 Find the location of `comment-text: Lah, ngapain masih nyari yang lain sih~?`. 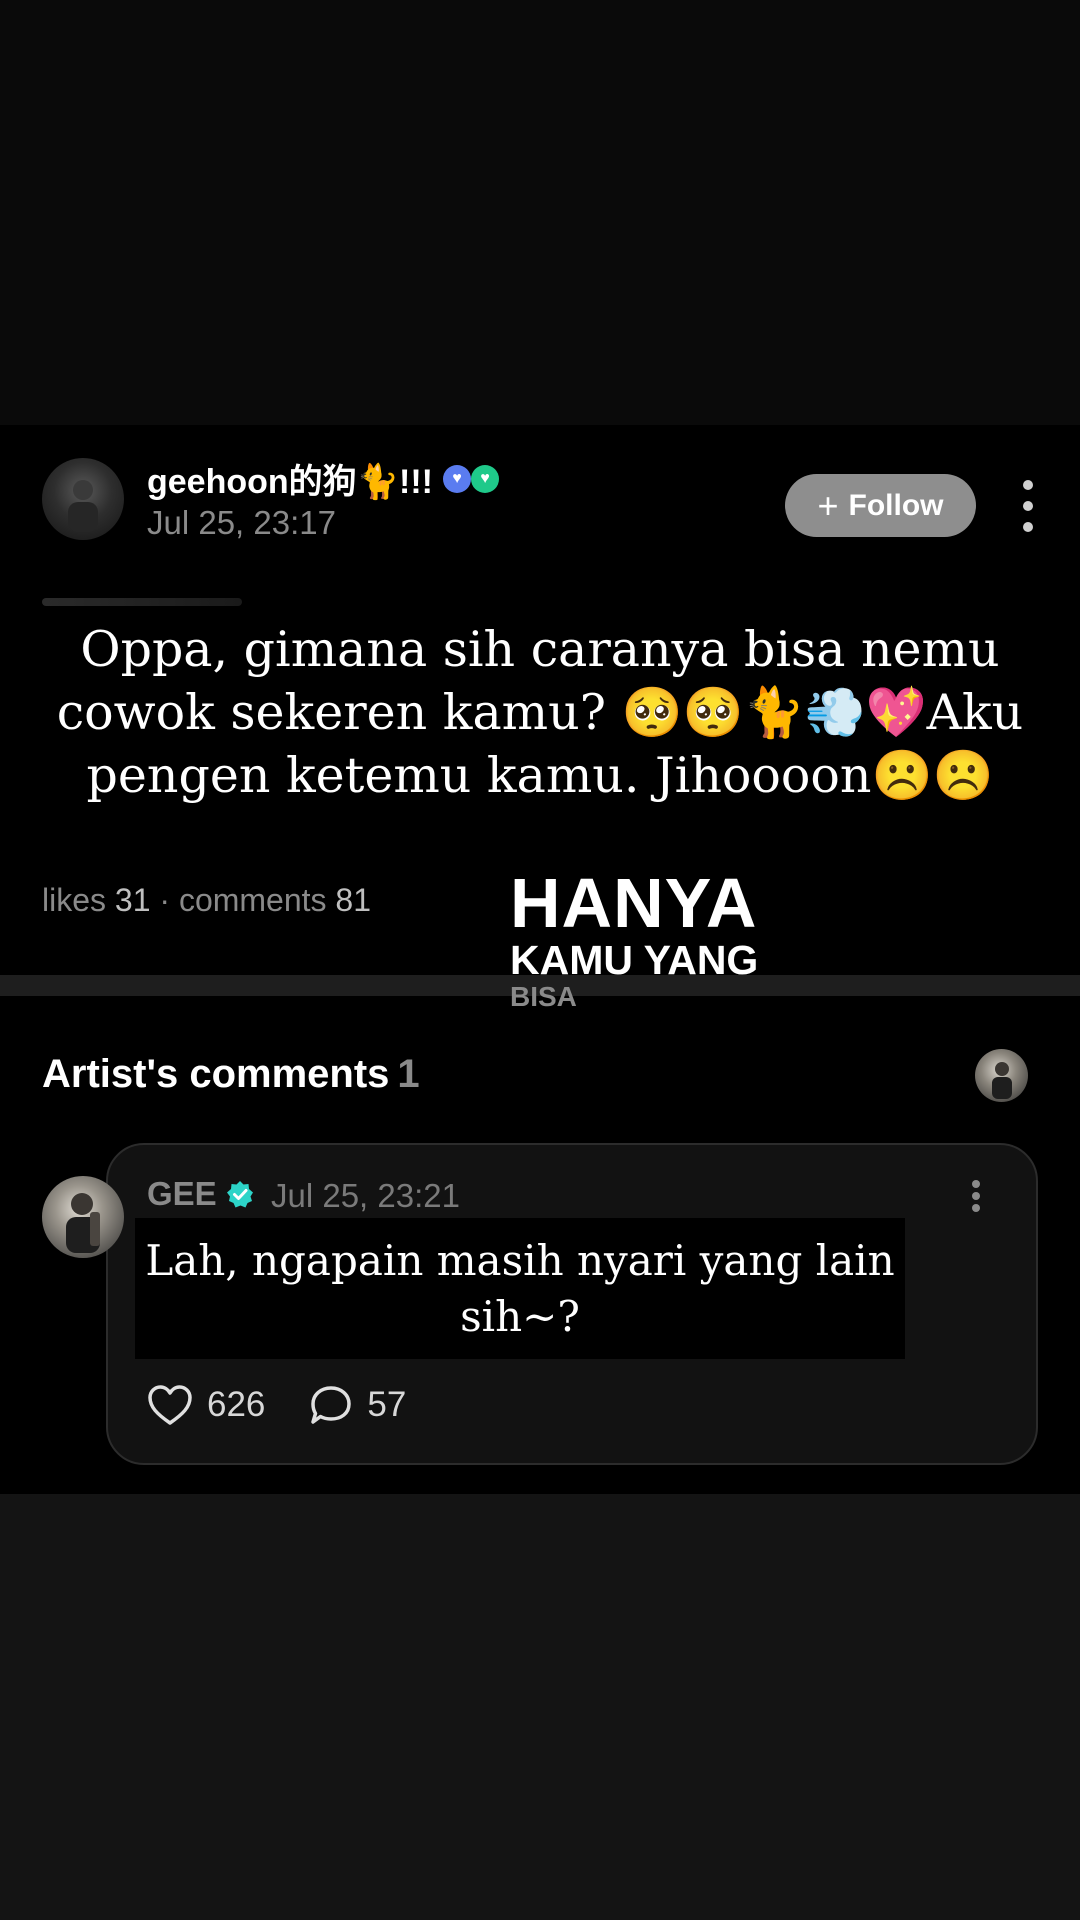

comment-text: Lah, ngapain masih nyari yang lain sih~? is located at coordinates (520, 1288).